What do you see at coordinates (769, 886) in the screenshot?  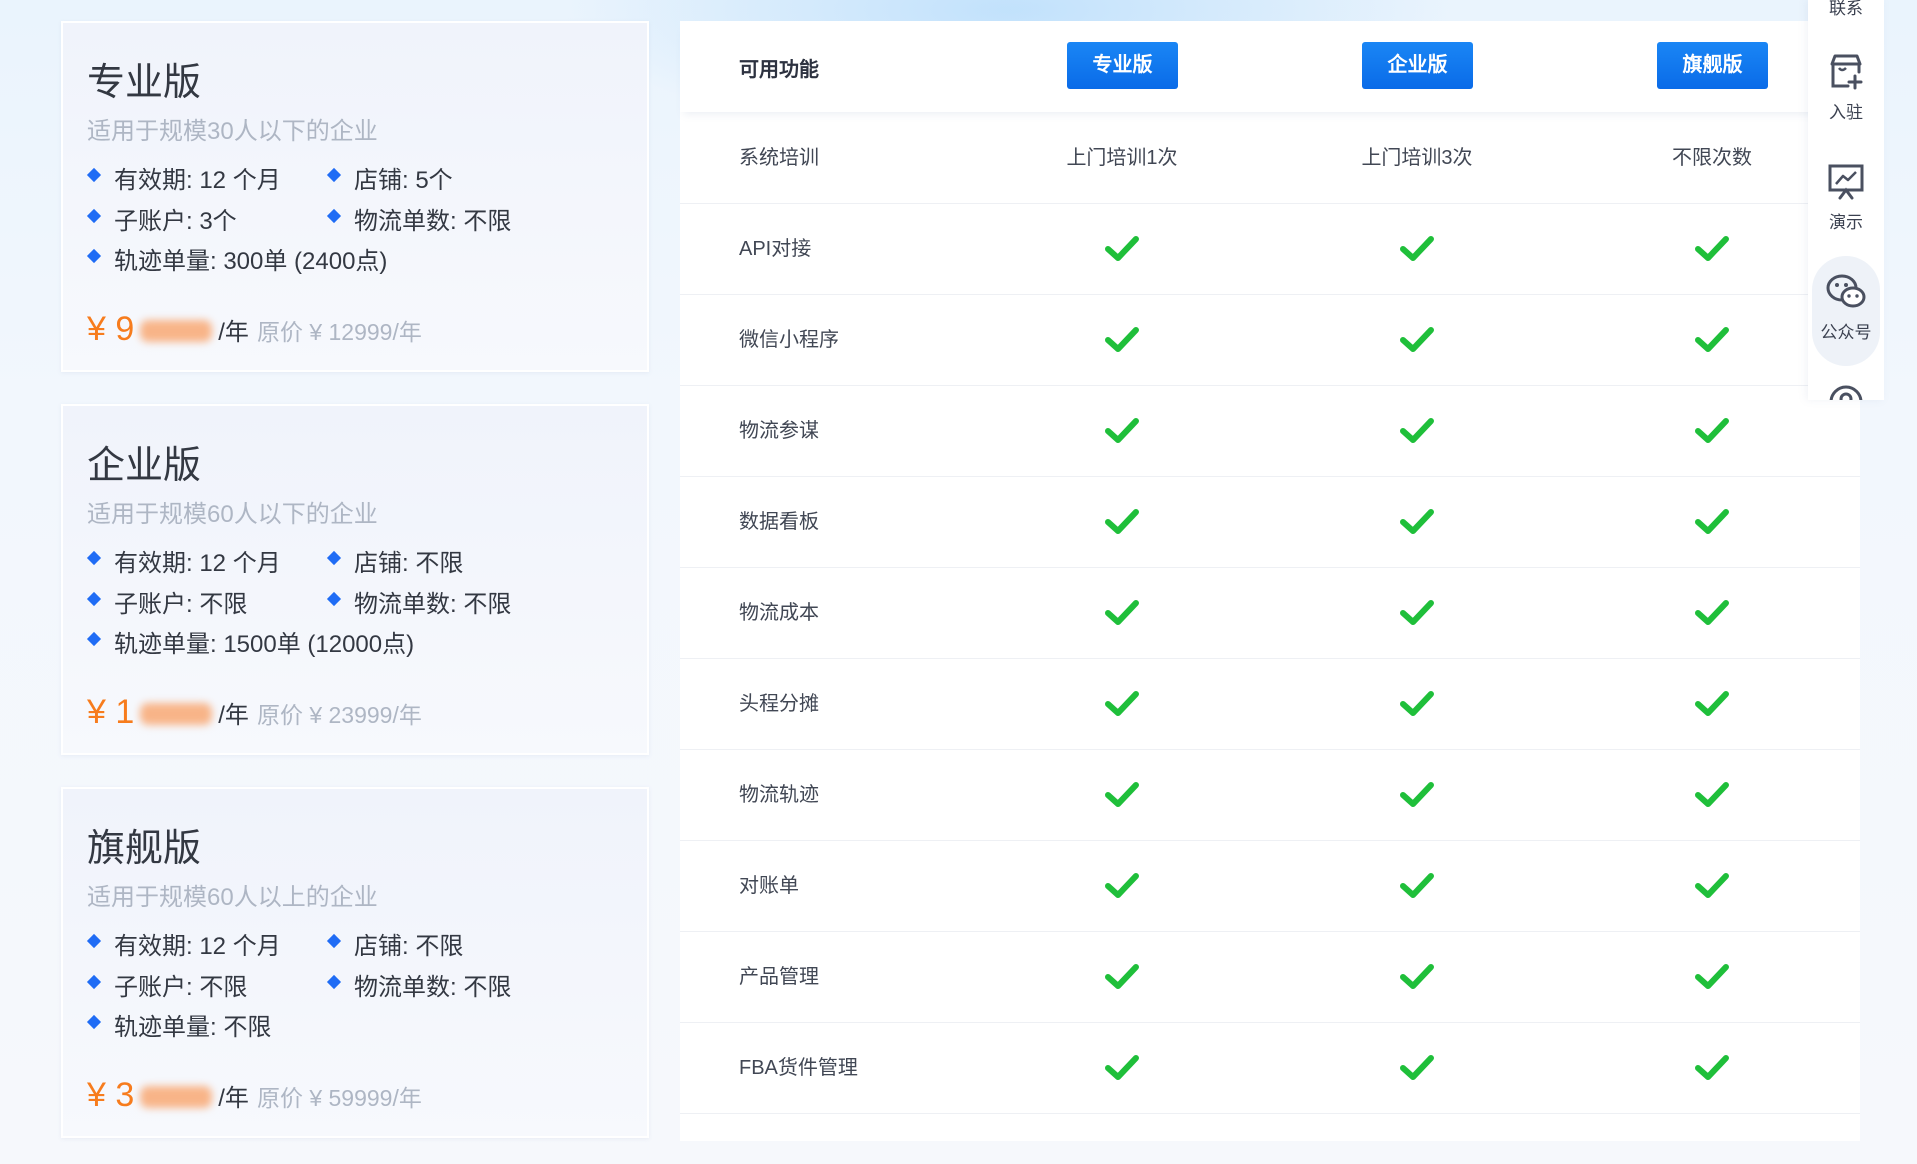 I see `feature-name: 对账单` at bounding box center [769, 886].